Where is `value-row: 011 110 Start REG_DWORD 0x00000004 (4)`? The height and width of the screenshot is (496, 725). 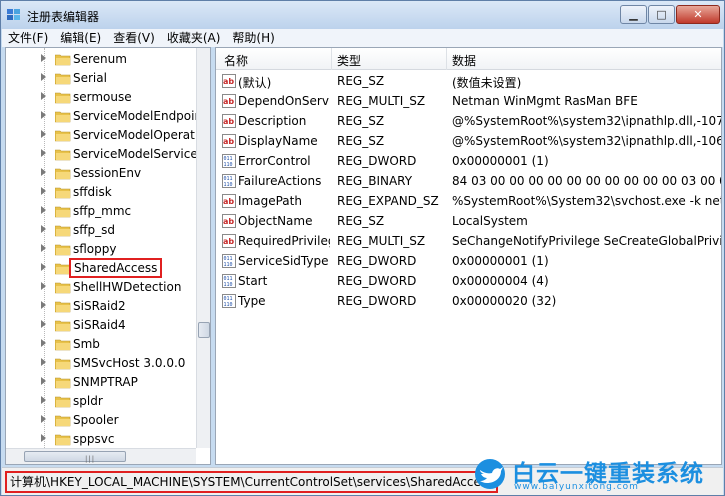 value-row: 011 110 Start REG_DWORD 0x00000004 (4) is located at coordinates (468, 281).